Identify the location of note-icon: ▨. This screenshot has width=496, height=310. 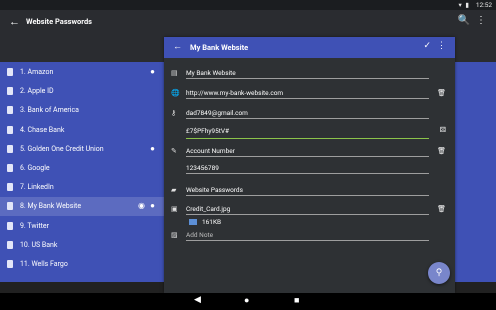
(174, 235).